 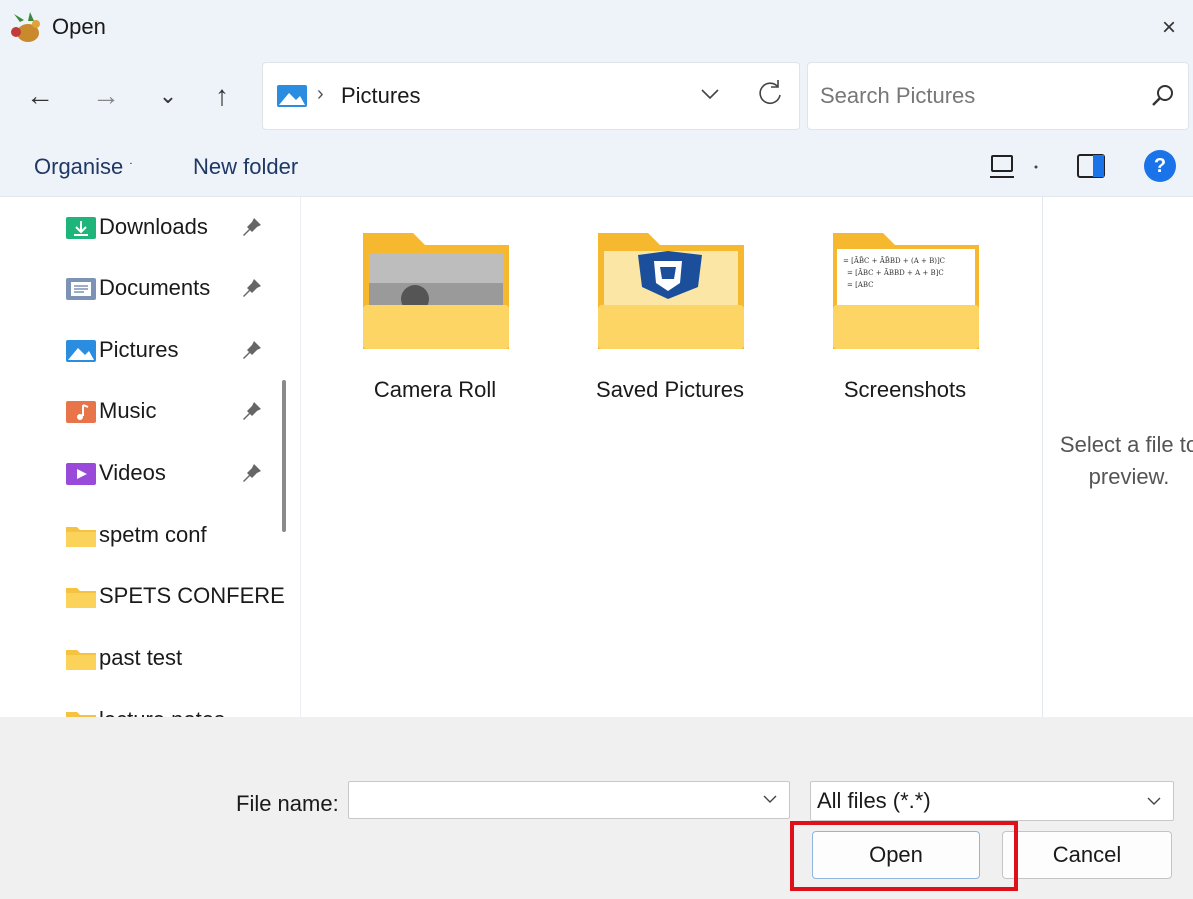 I want to click on cancel-button: Cancel, so click(x=1087, y=855).